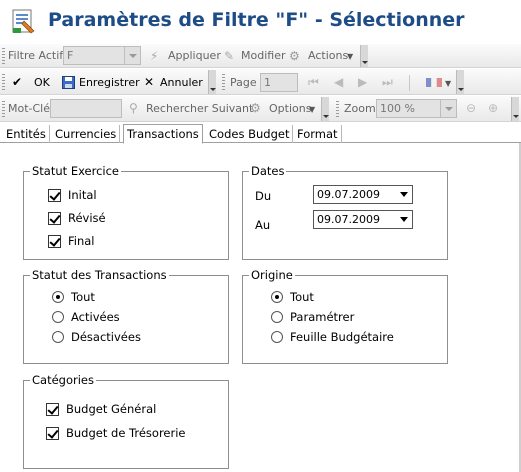 Image resolution: width=521 pixels, height=472 pixels. I want to click on checkbox-inital: Inital, so click(72, 195).